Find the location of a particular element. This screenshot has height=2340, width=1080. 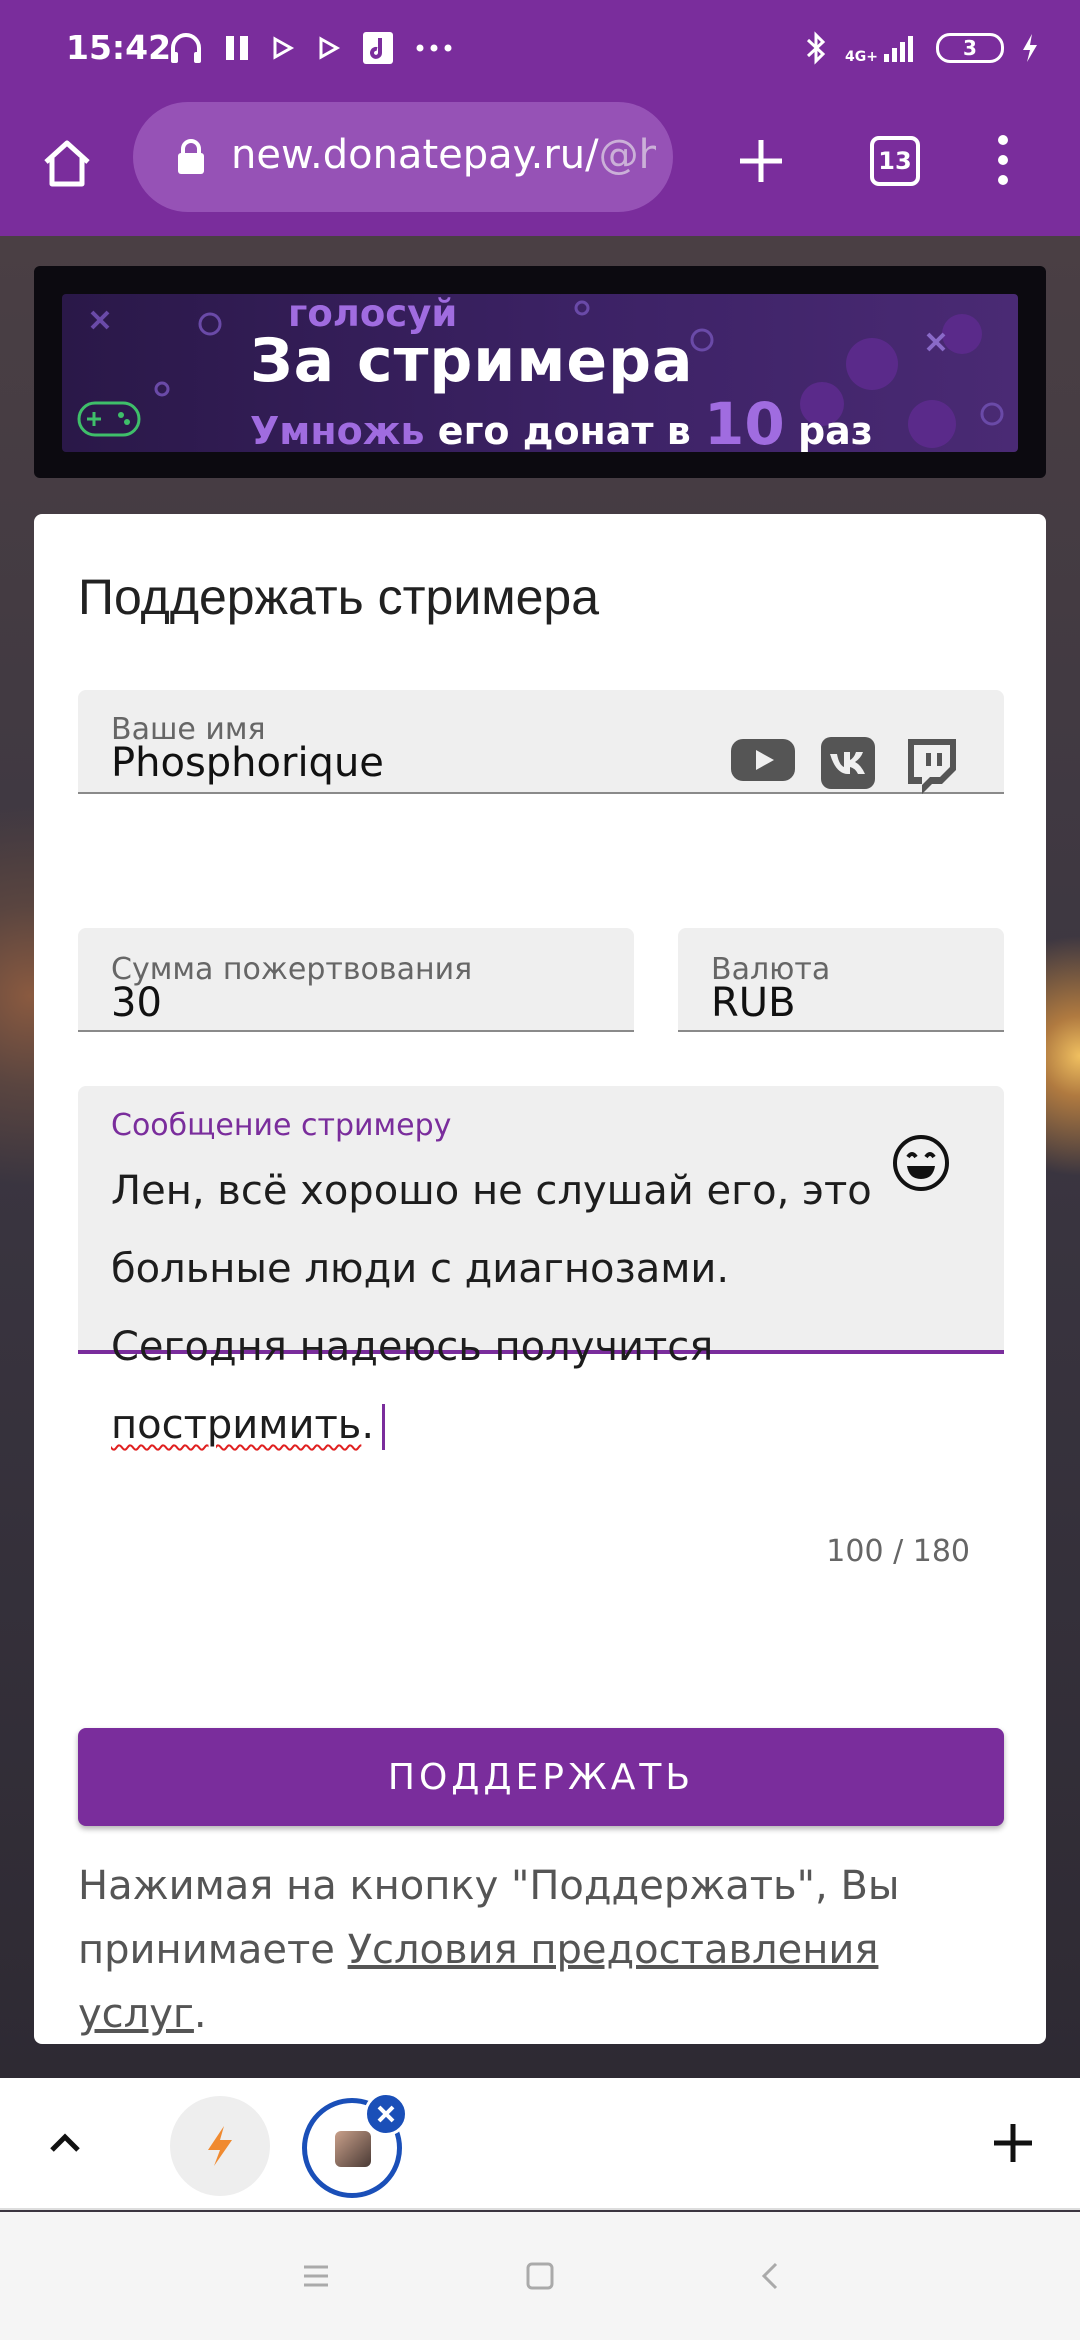

amount-field: Сумма пожертвования 30 is located at coordinates (356, 980).